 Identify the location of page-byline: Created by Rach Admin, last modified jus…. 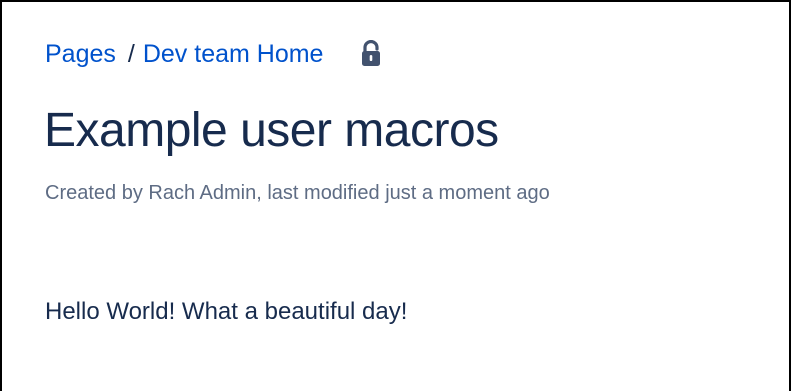
(297, 193).